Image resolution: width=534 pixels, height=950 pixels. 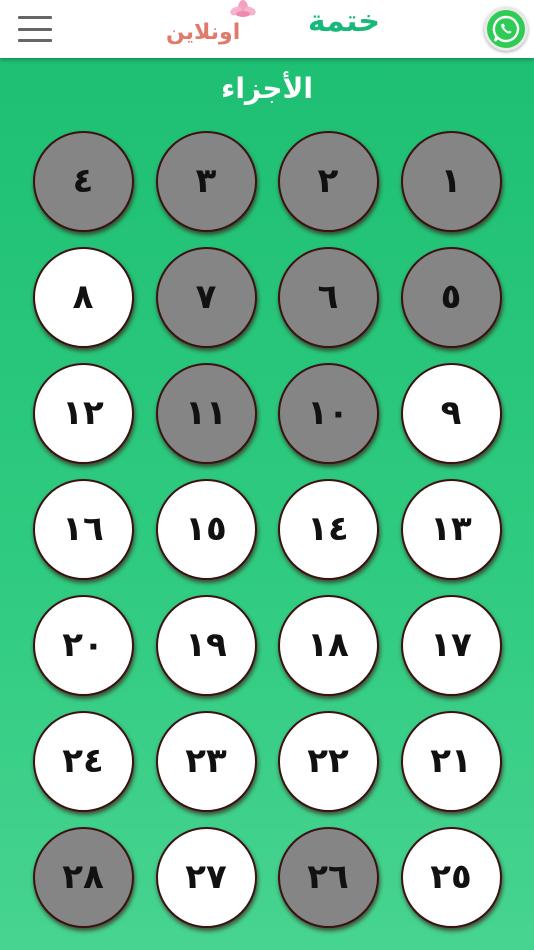 I want to click on menu-icon, so click(x=35, y=29).